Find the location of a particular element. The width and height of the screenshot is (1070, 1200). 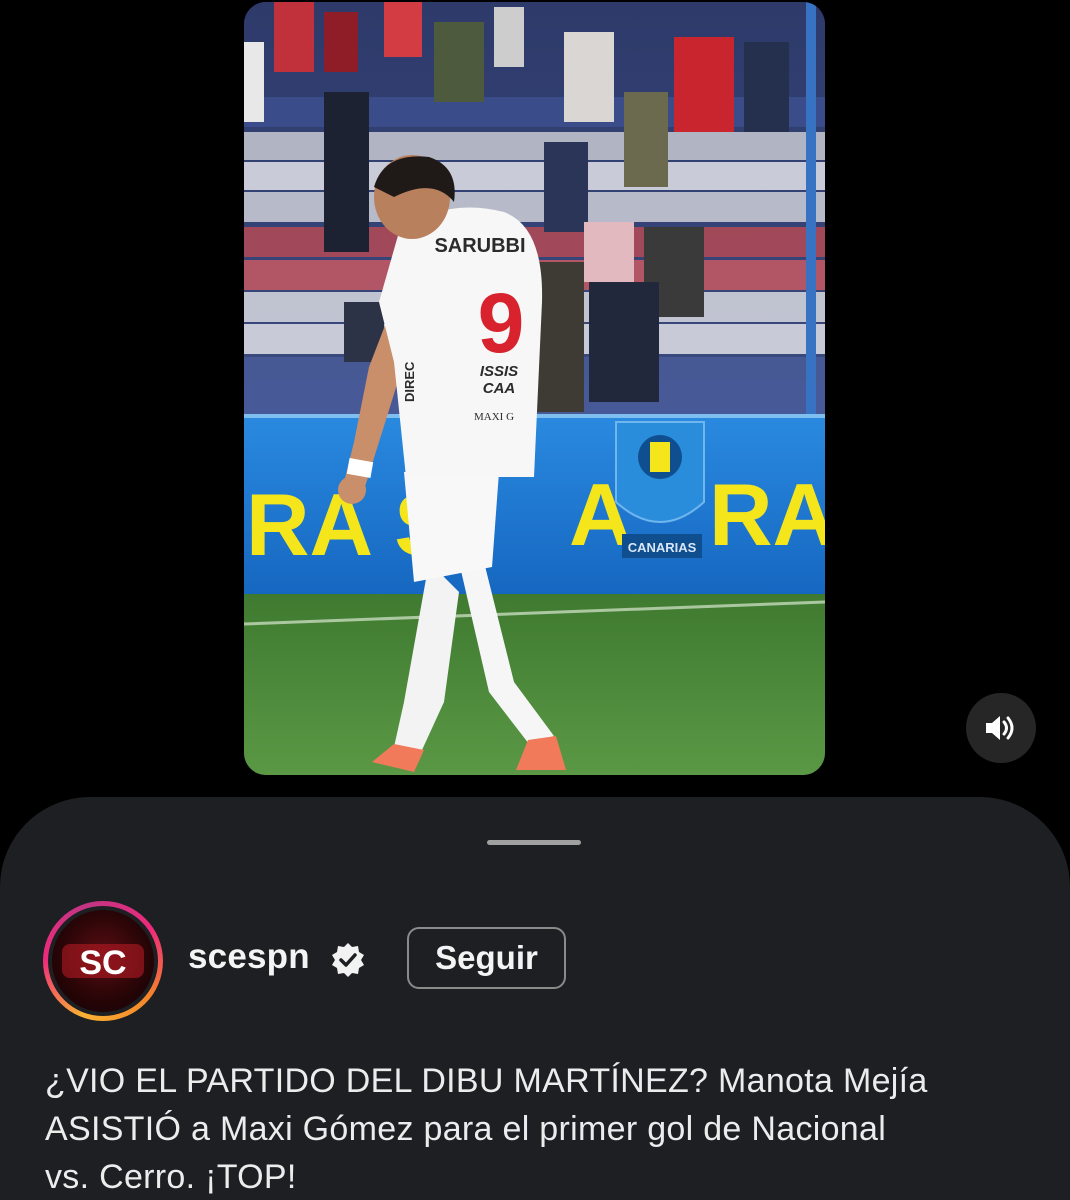

username: scespn is located at coordinates (249, 957).